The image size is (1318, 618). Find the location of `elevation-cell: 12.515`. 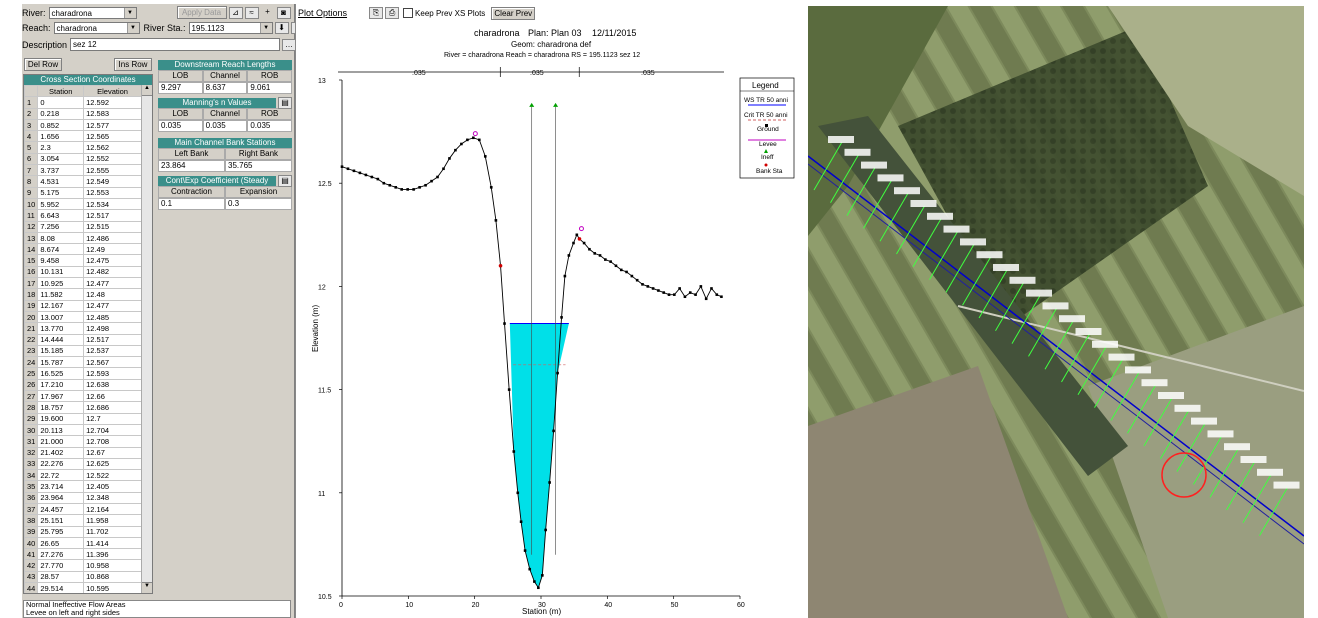

elevation-cell: 12.515 is located at coordinates (112, 226).